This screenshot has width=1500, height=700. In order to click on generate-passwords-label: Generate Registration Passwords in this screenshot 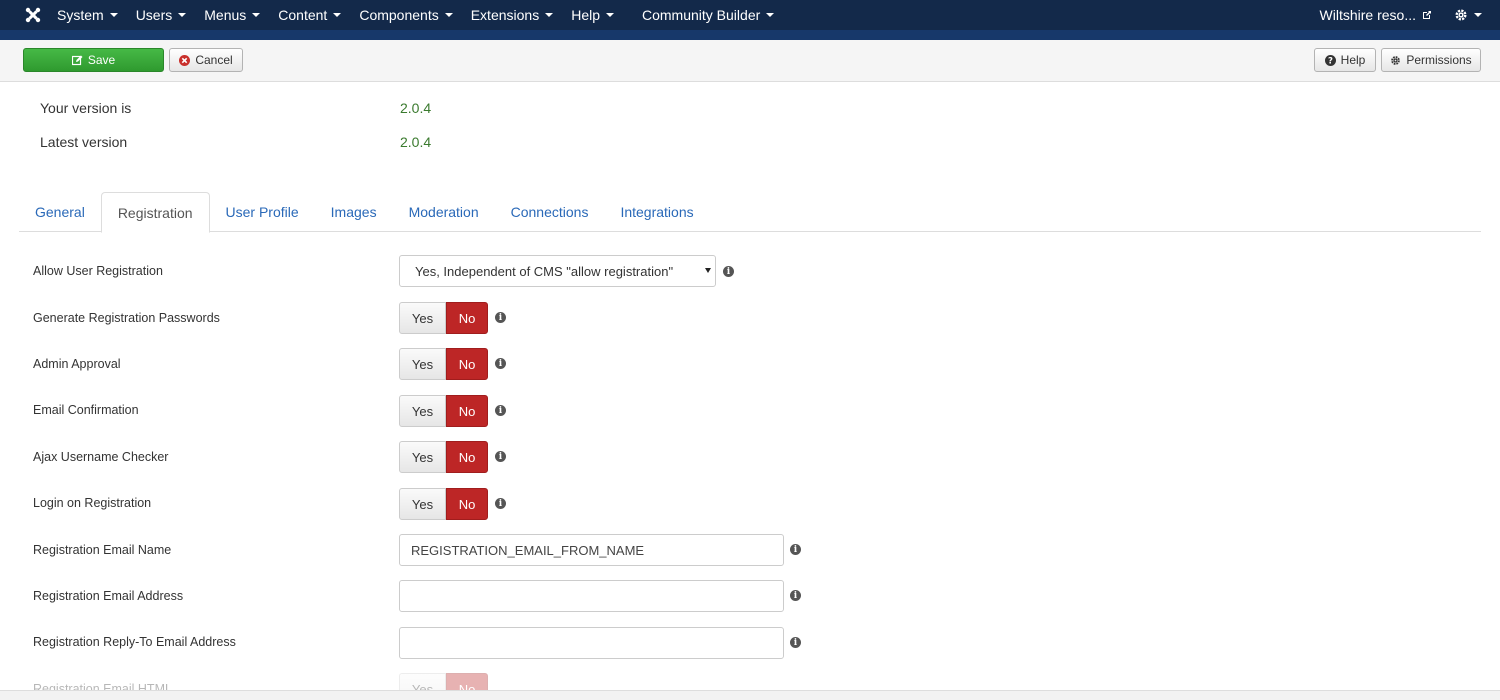, I will do `click(126, 318)`.